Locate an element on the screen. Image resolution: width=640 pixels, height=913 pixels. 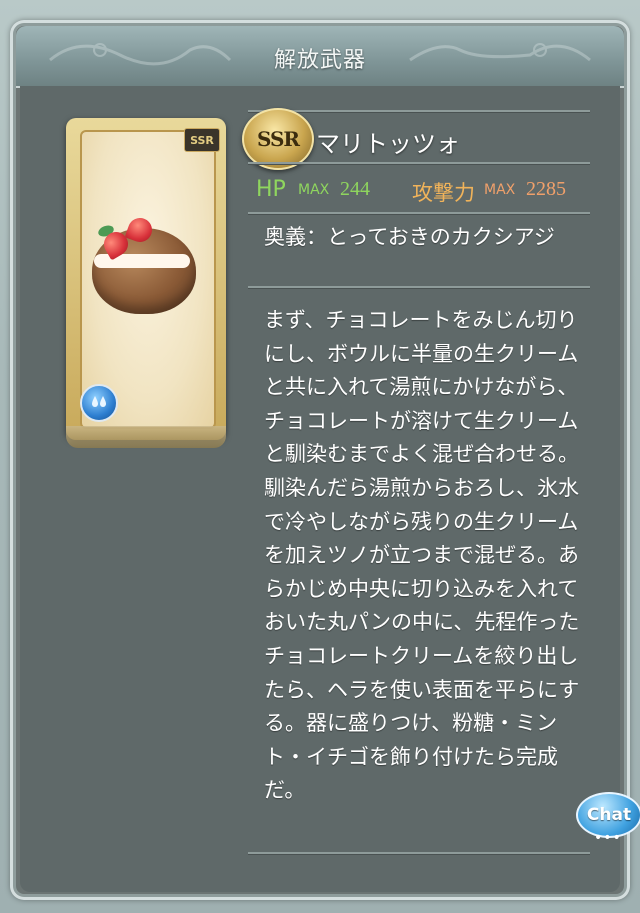
hp-max-label: MAX is located at coordinates (314, 190).